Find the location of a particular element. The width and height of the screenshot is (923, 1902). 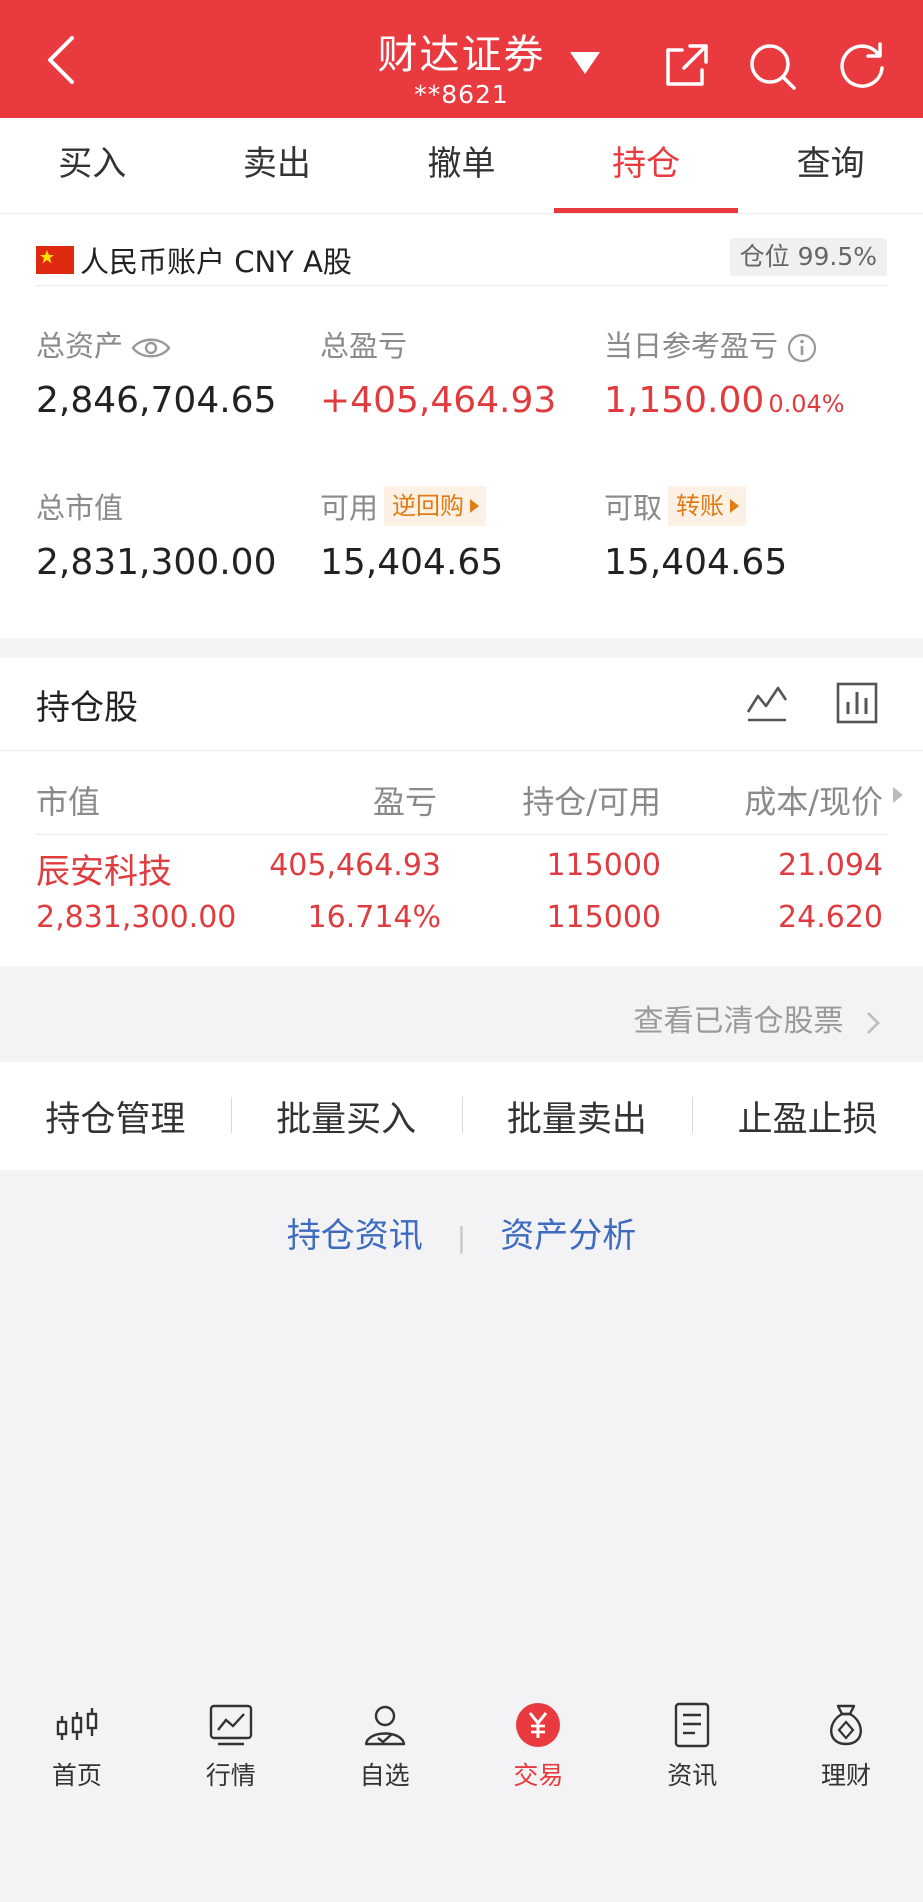

document-icon is located at coordinates (692, 1725).